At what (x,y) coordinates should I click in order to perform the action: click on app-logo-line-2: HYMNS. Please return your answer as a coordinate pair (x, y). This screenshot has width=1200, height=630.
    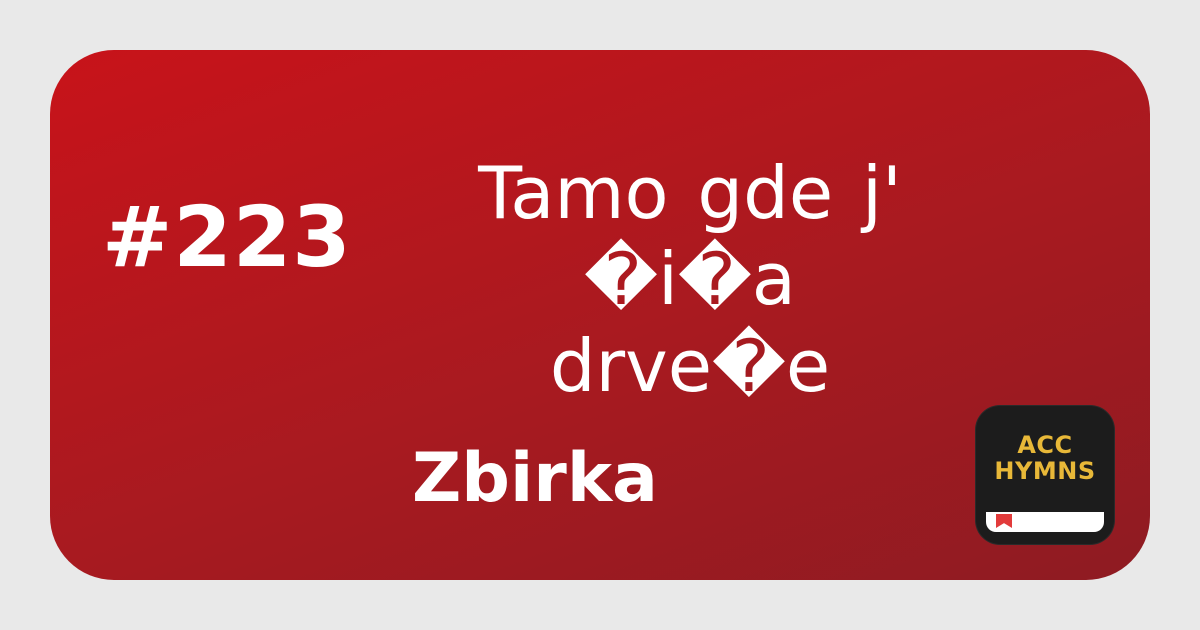
    Looking at the image, I should click on (1045, 471).